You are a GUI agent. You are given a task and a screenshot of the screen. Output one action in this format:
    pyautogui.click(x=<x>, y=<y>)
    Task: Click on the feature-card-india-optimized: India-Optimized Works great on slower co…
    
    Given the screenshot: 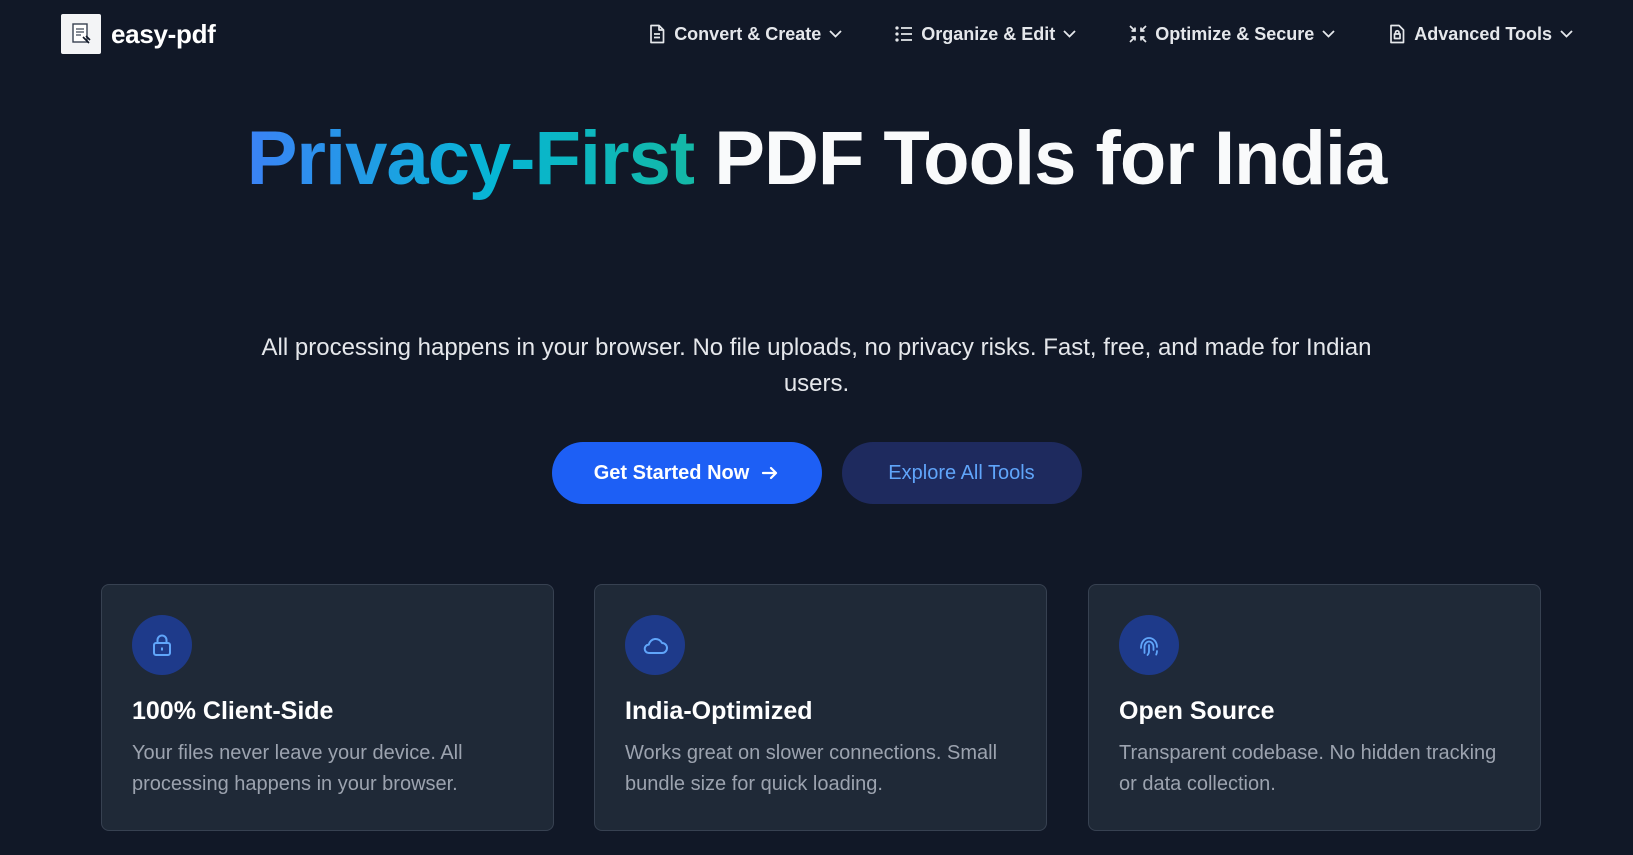 What is the action you would take?
    pyautogui.click(x=820, y=707)
    